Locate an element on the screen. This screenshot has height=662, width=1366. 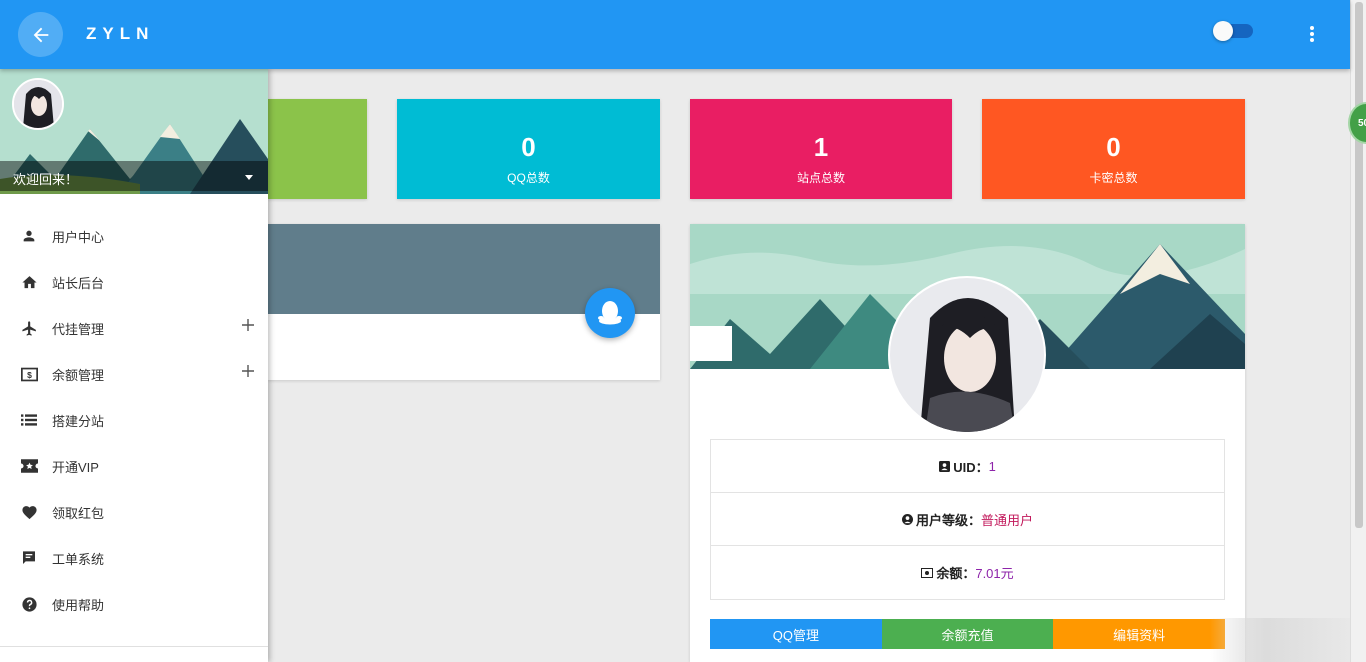
person-icon is located at coordinates (29, 236).